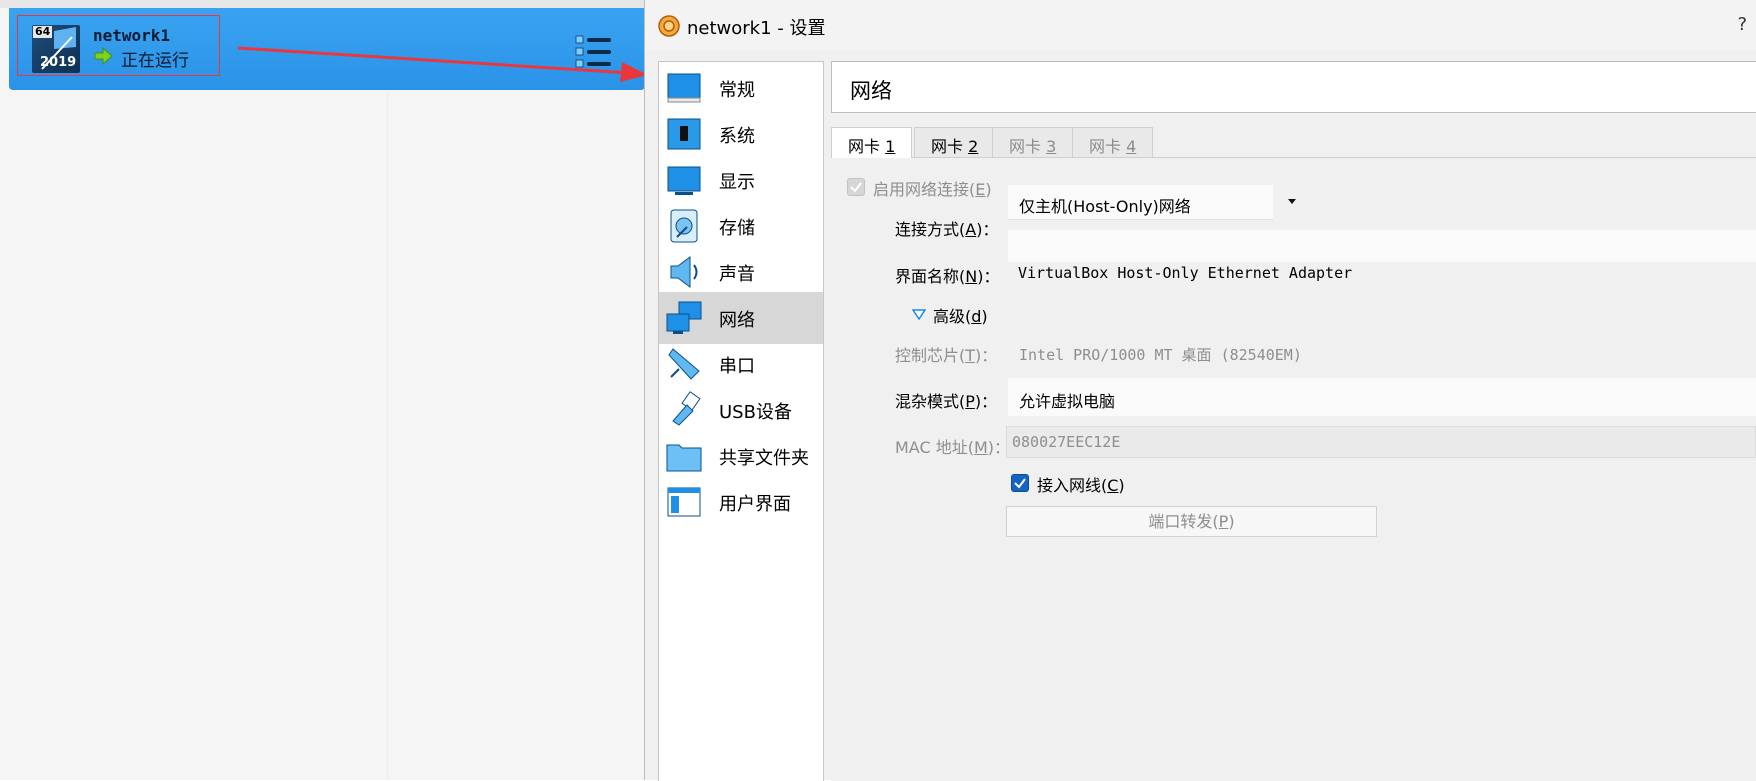 This screenshot has height=781, width=1756. I want to click on sidebar-item-label: 系统, so click(737, 136).